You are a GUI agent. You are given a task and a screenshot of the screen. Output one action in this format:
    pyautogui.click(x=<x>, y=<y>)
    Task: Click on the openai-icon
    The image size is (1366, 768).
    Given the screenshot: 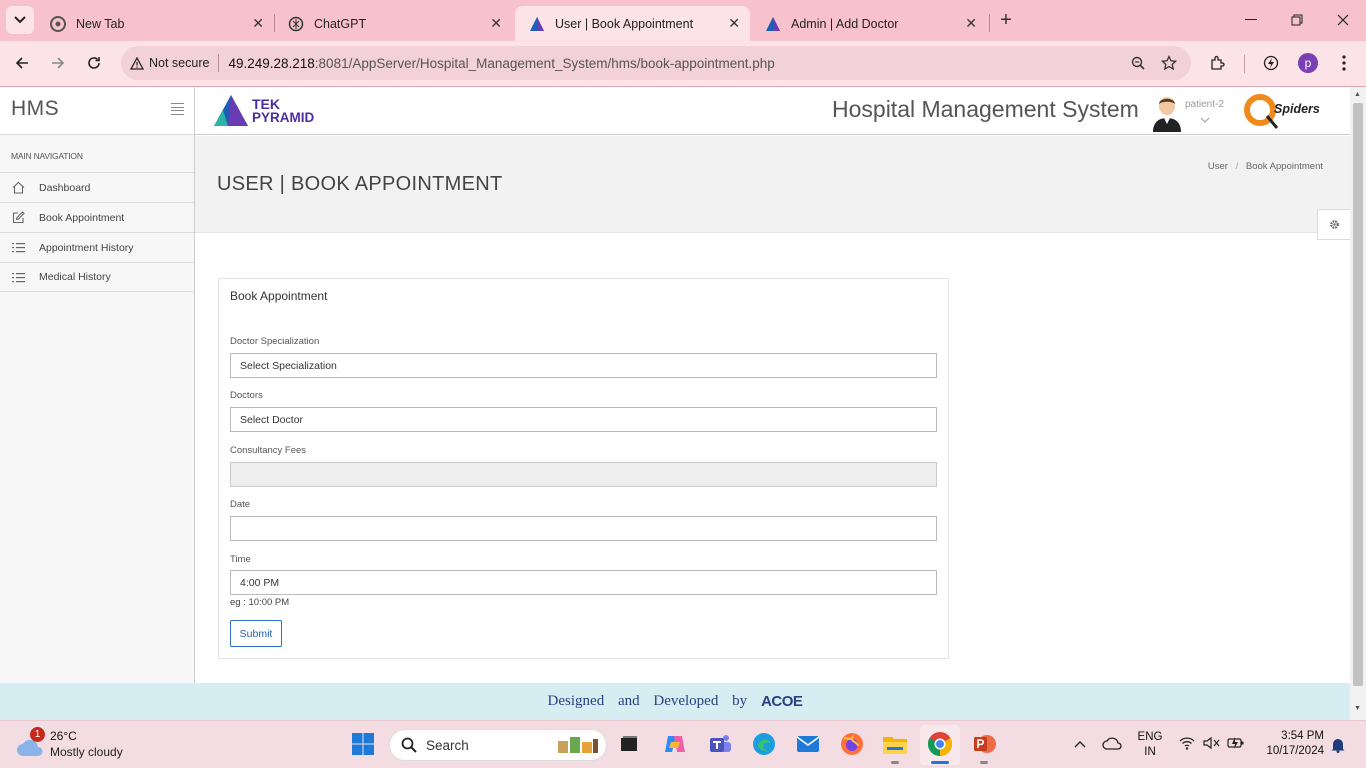 What is the action you would take?
    pyautogui.click(x=296, y=24)
    